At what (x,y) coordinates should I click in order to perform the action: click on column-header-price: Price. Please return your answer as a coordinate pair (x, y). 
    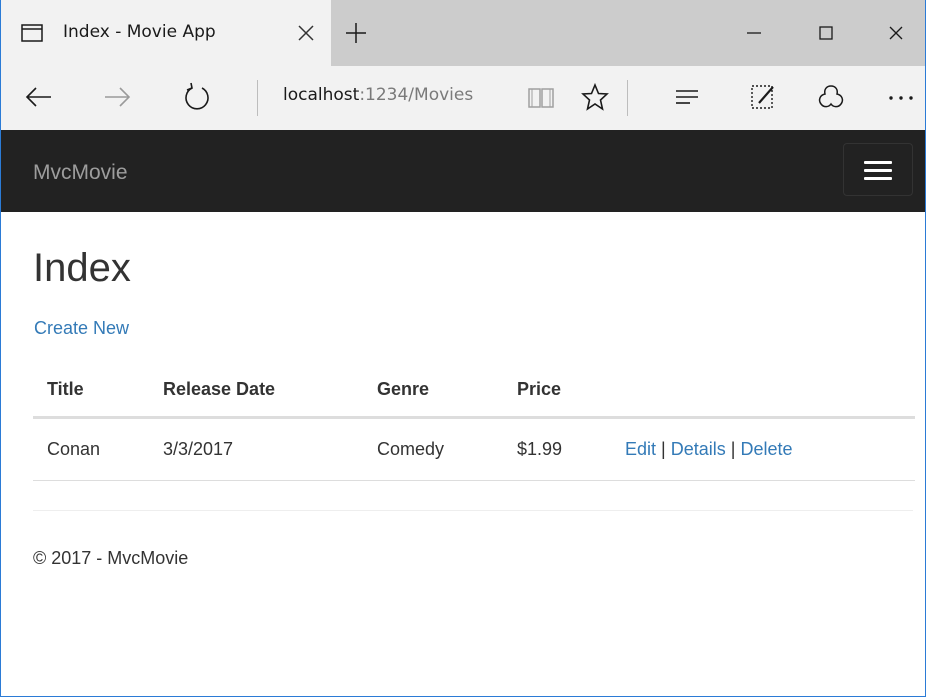
    Looking at the image, I should click on (557, 391).